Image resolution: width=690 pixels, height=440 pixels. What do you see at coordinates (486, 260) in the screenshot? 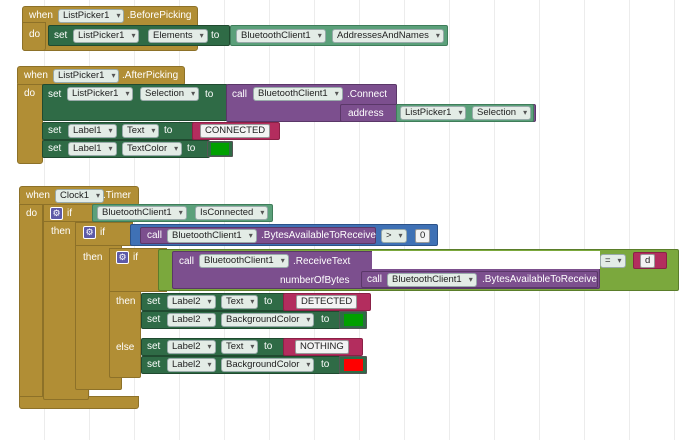
I see `receive-text-upper-empty` at bounding box center [486, 260].